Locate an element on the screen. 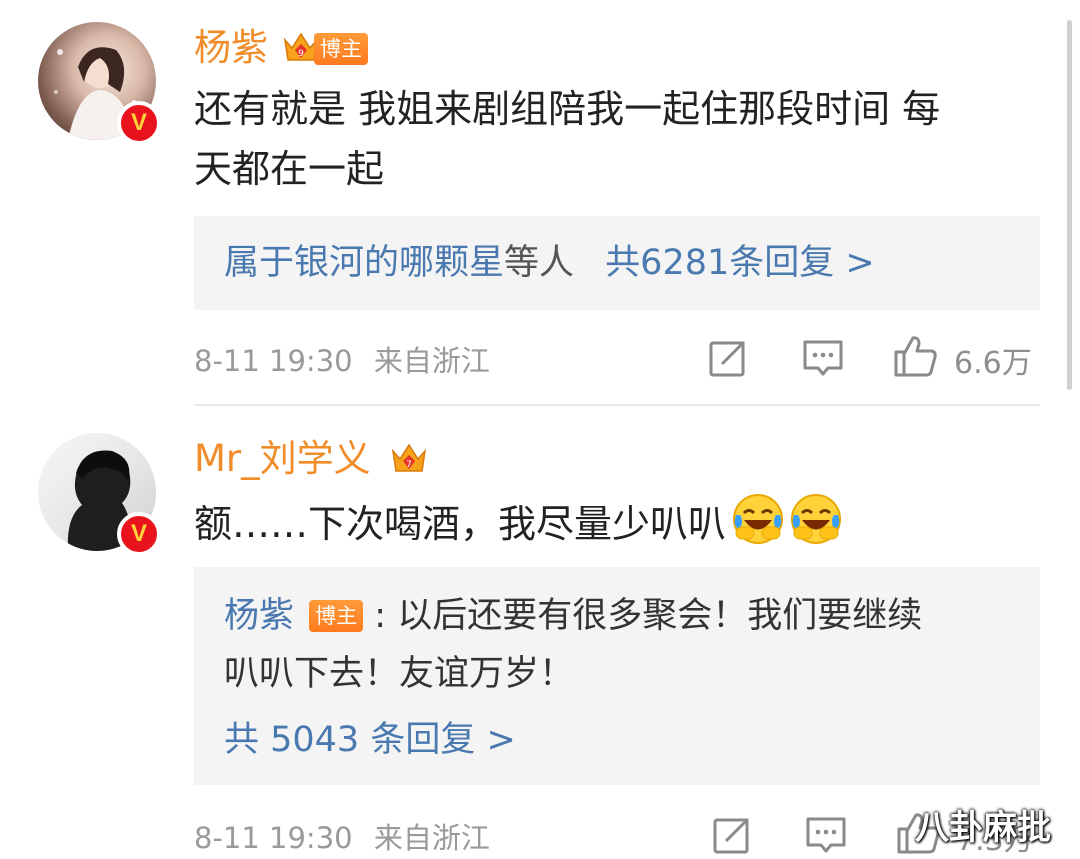 The width and height of the screenshot is (1080, 859). watermark: 八卦麻批 is located at coordinates (983, 828).